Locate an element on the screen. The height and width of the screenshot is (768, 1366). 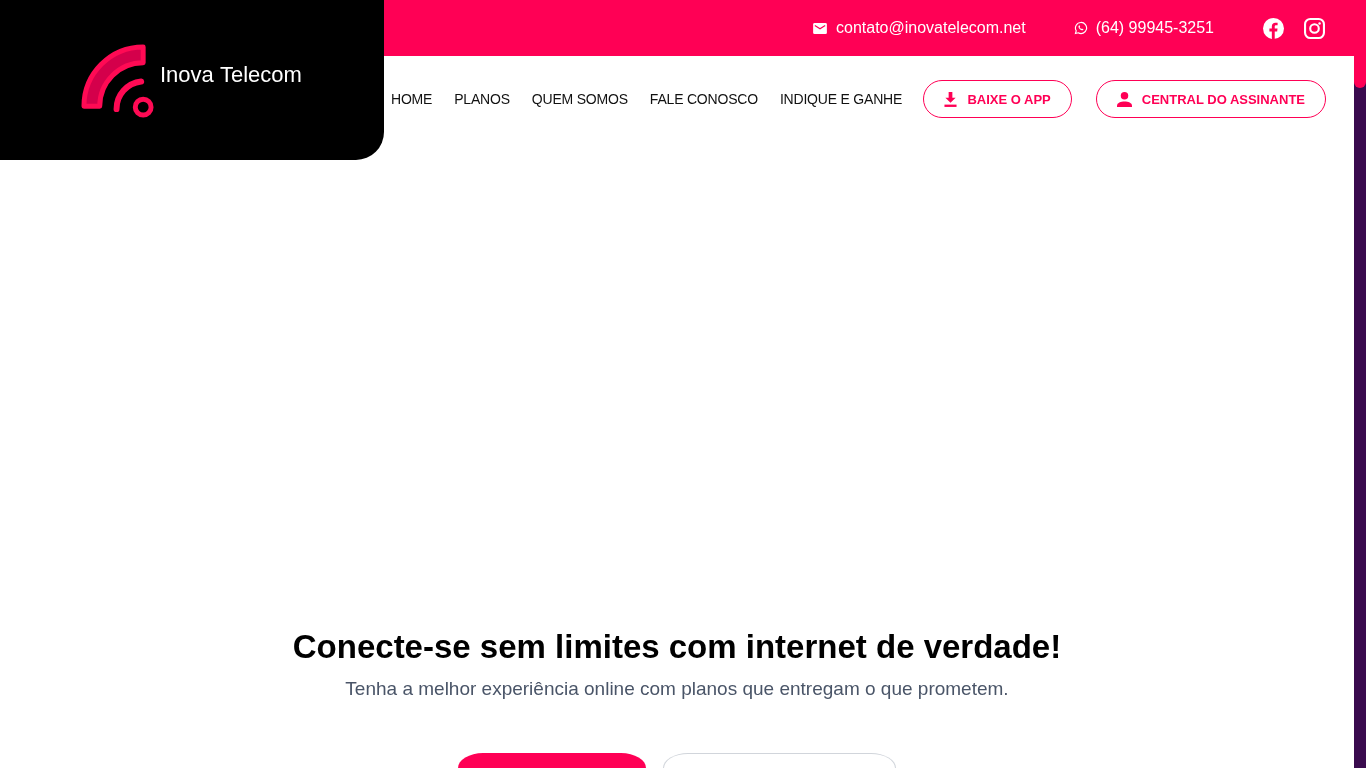
hero-title: Conecte-se sem limites com internet de verdade! is located at coordinates (677, 647).